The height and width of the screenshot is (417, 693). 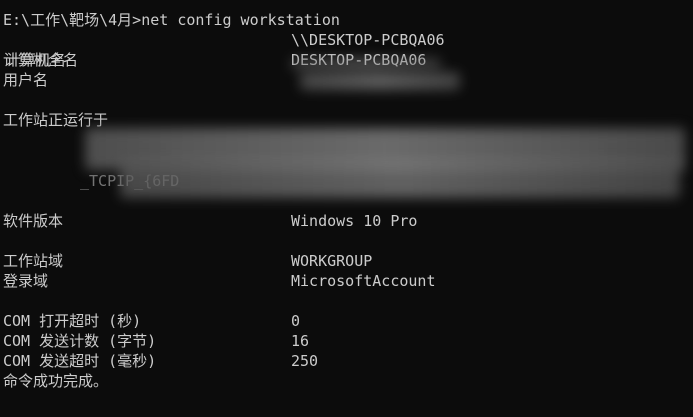 I want to click on row-label: COM 打开超时 (秒), so click(x=72, y=321).